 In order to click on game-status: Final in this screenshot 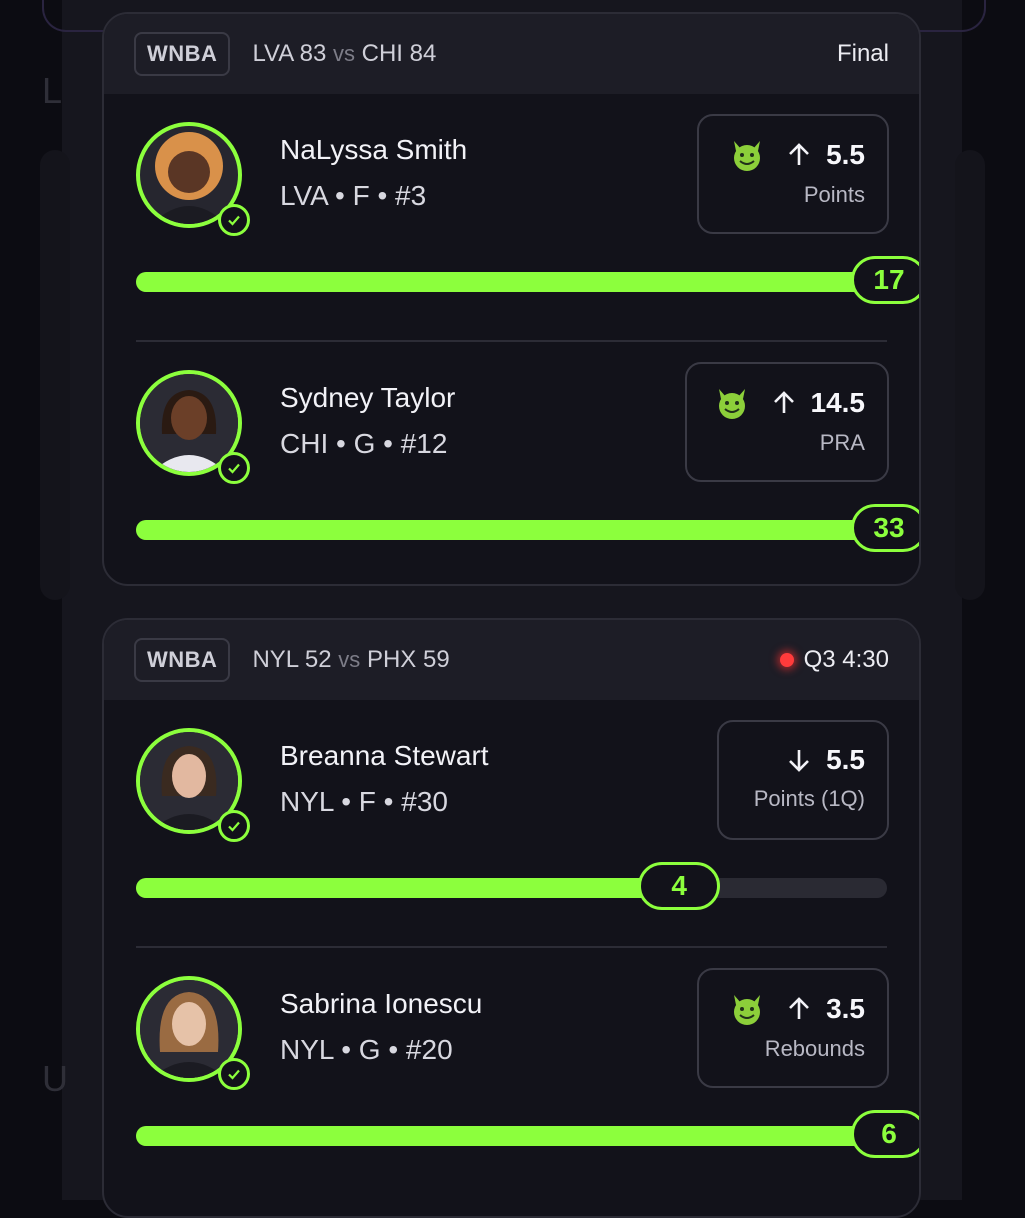, I will do `click(863, 54)`.